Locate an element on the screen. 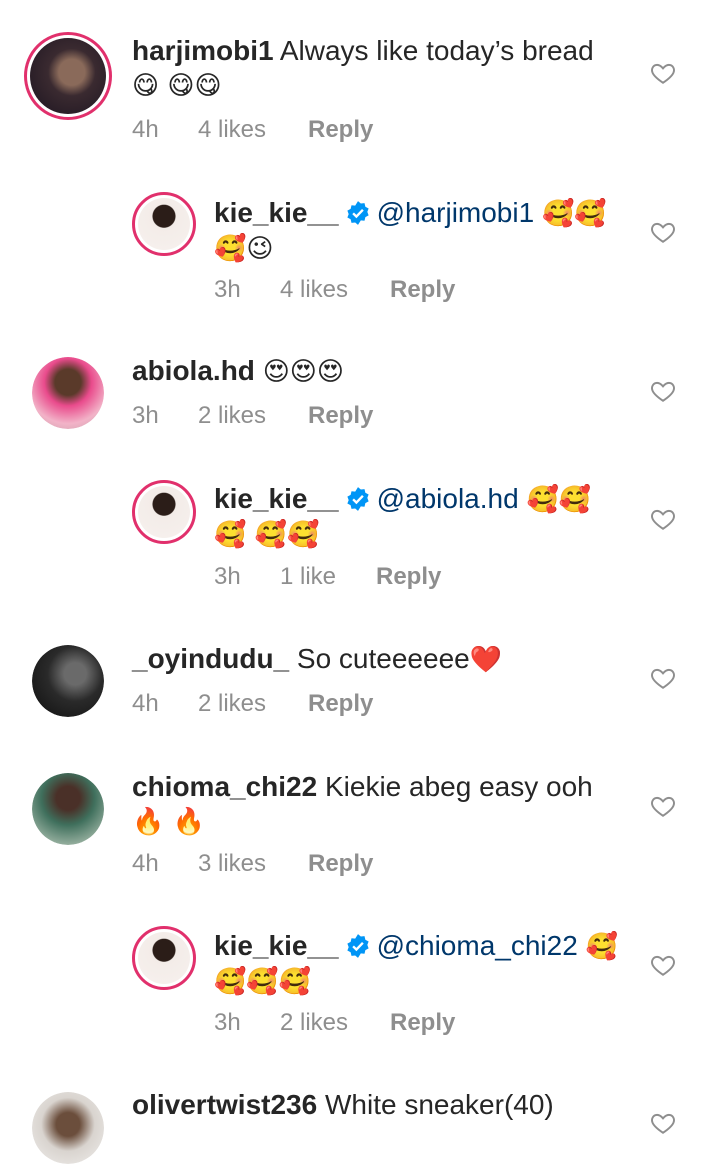 The height and width of the screenshot is (1164, 720). comment-emoji: 🔥 🔥 is located at coordinates (169, 822).